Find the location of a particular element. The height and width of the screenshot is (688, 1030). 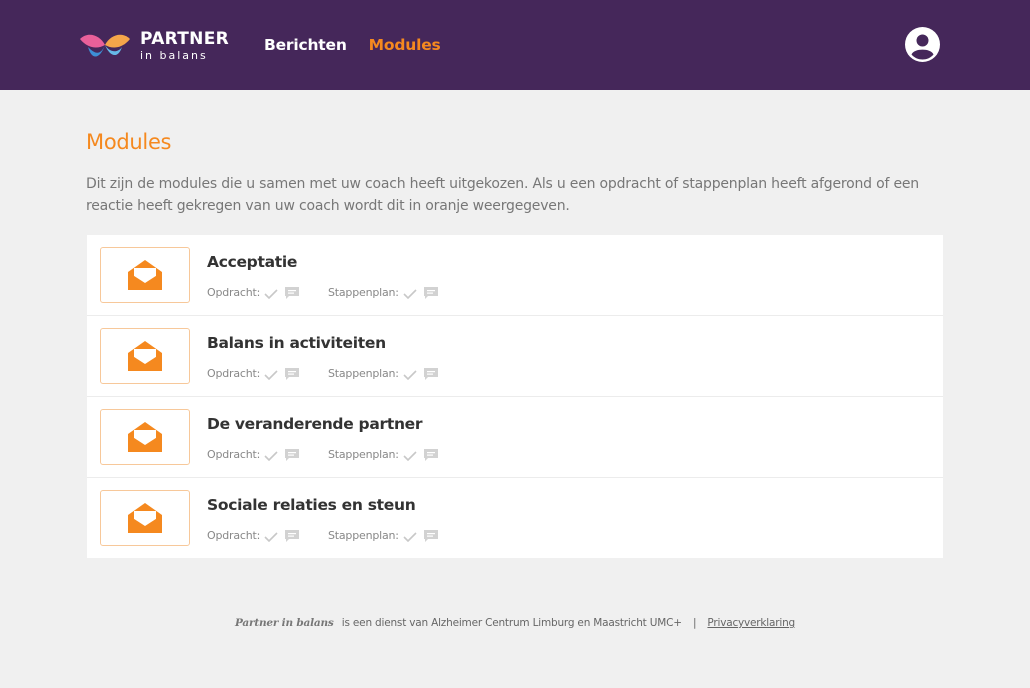

butterfly-logo-icon is located at coordinates (105, 46).